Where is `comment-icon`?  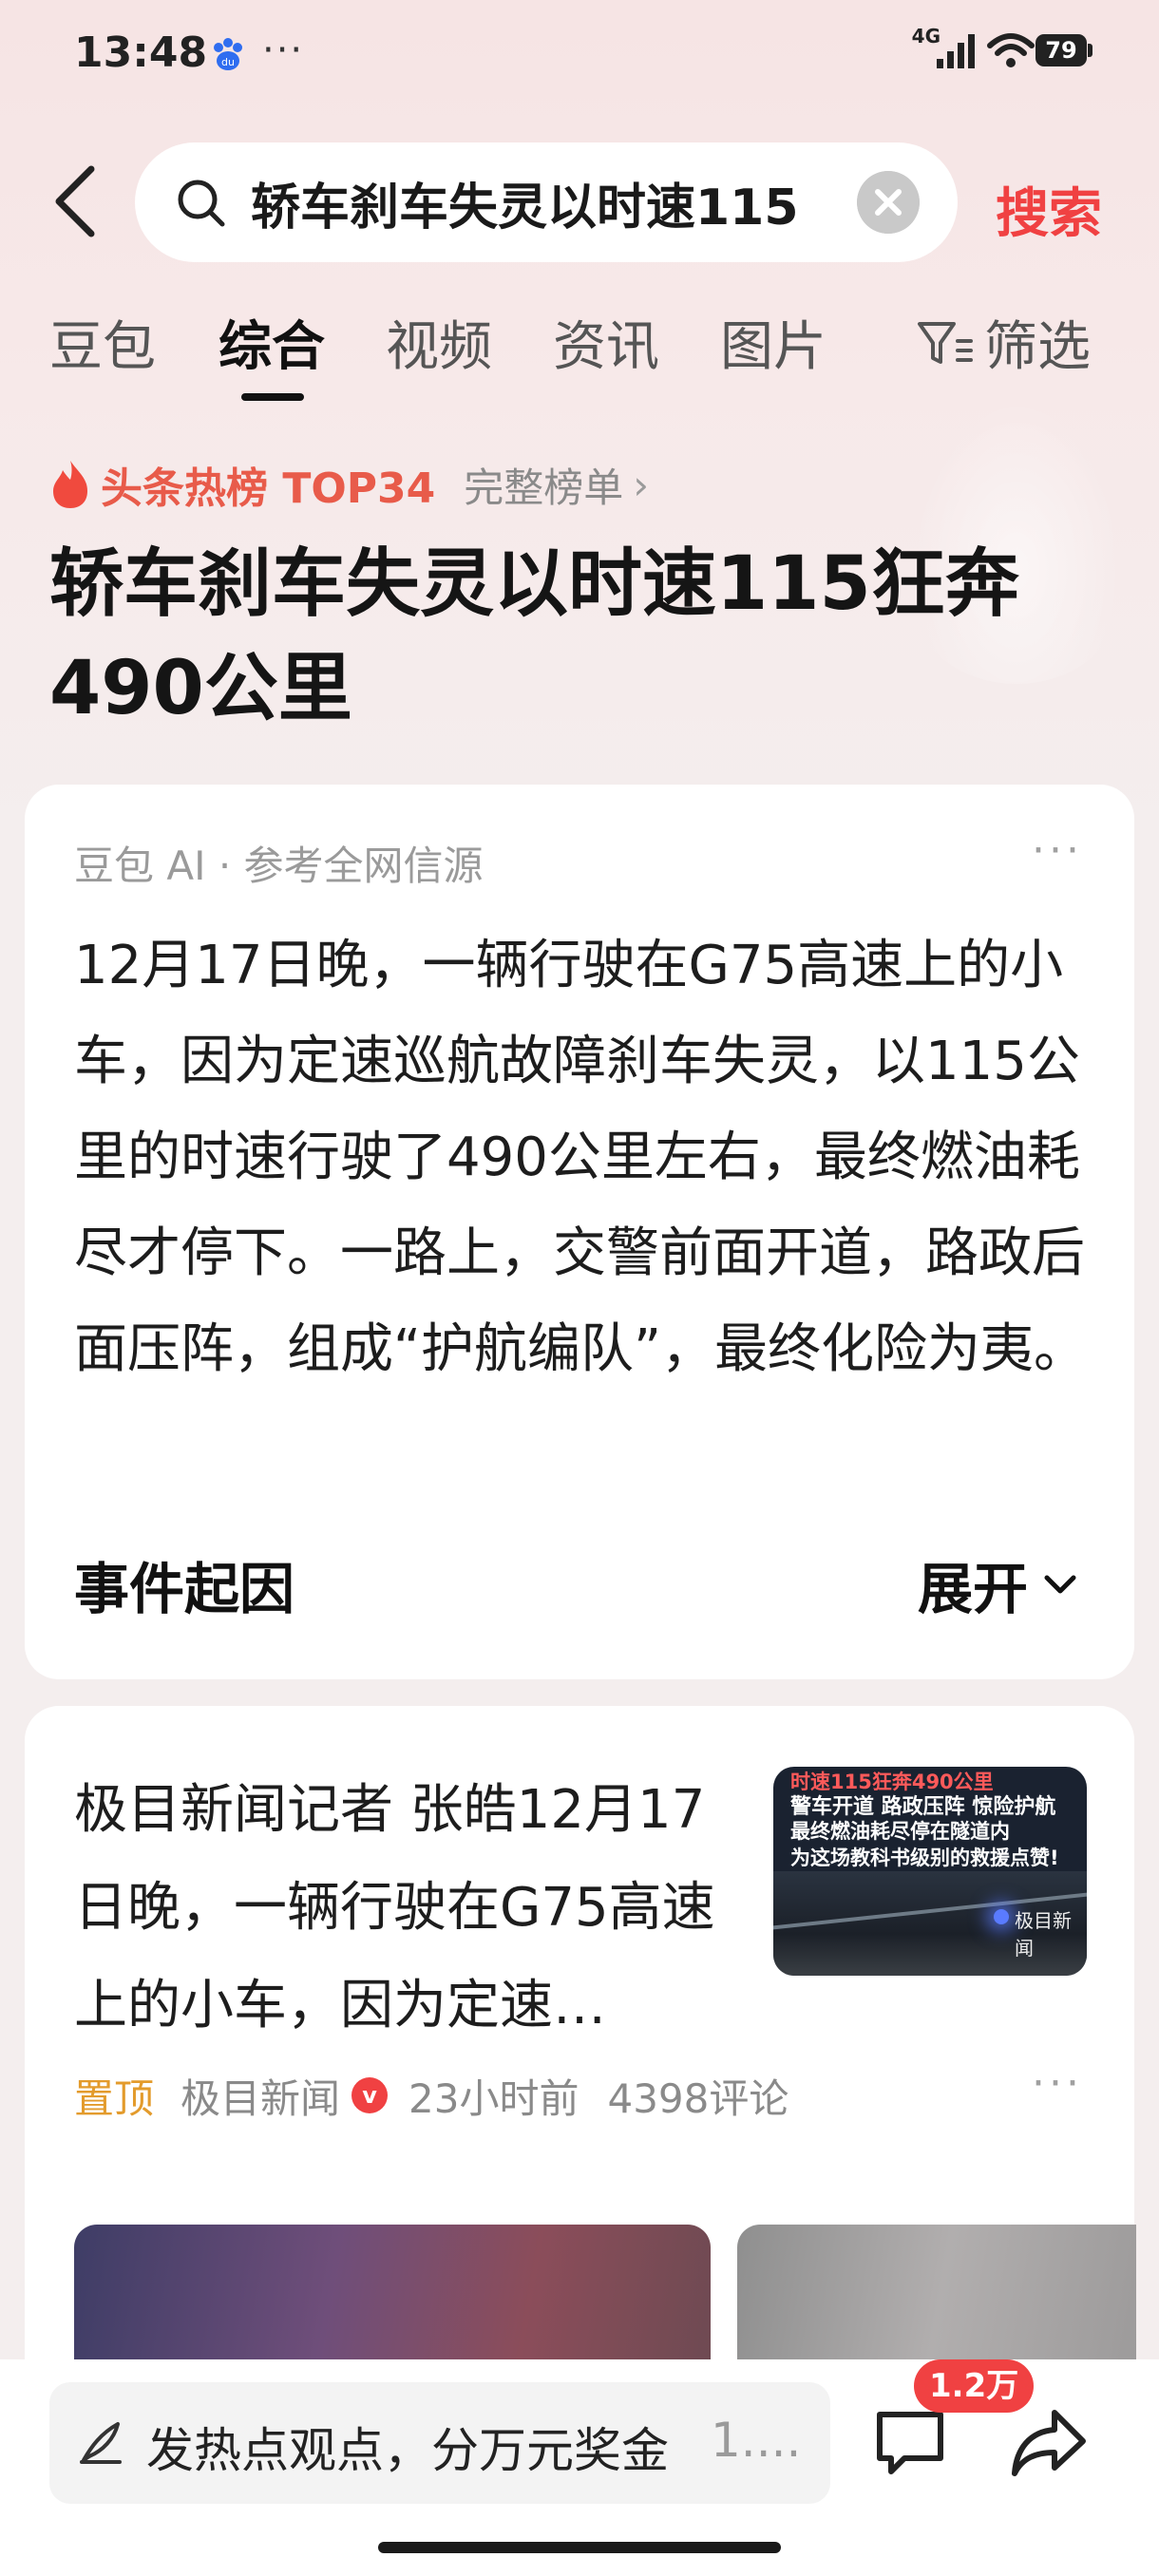 comment-icon is located at coordinates (910, 2443).